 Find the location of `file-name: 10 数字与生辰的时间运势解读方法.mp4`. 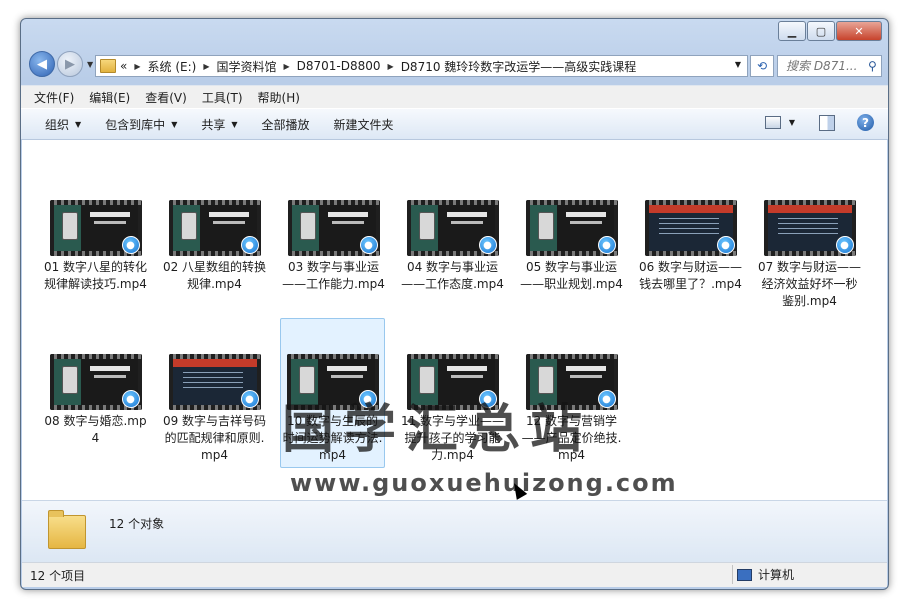

file-name: 10 数字与生辰的时间运势解读方法.mp4 is located at coordinates (332, 438).